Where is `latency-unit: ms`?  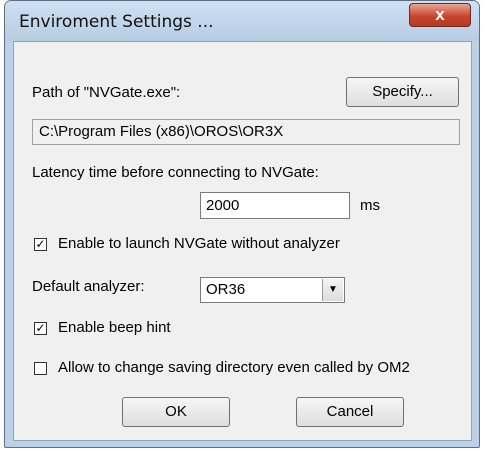
latency-unit: ms is located at coordinates (370, 205).